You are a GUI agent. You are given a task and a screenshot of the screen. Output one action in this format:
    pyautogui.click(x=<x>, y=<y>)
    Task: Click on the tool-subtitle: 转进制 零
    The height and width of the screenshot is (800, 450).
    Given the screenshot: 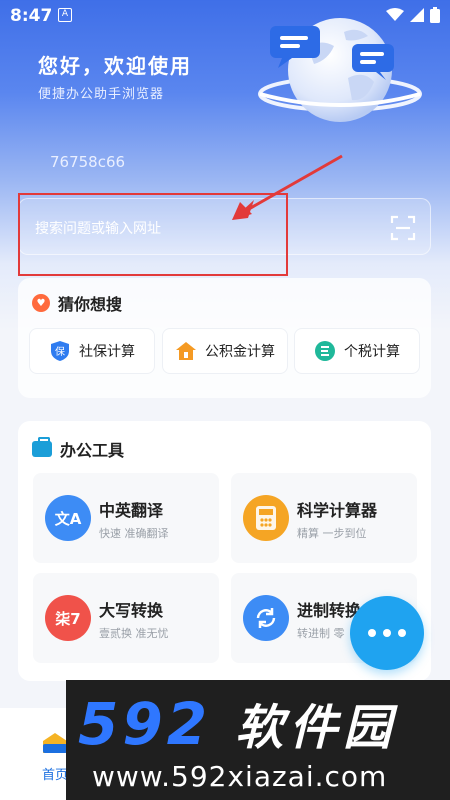 What is the action you would take?
    pyautogui.click(x=321, y=633)
    